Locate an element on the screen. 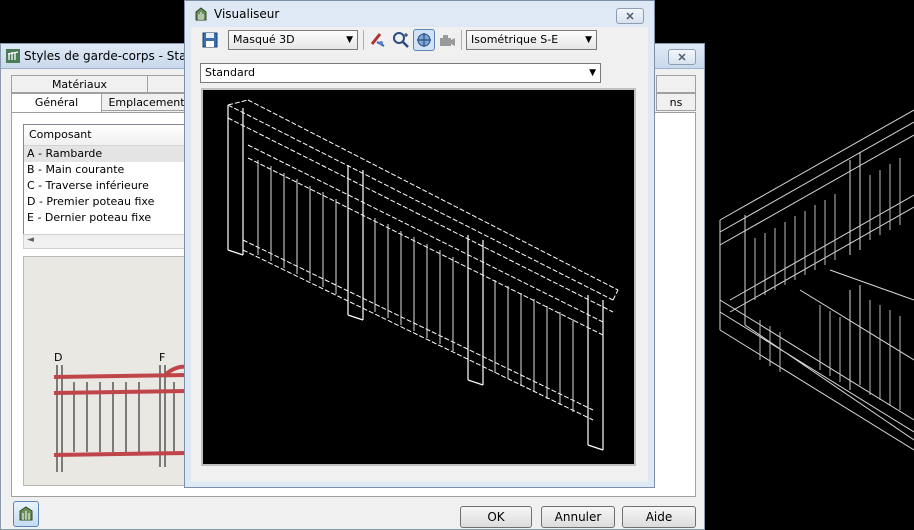 This screenshot has width=914, height=530. list-item: C - Traverse inférieure is located at coordinates (105, 186).